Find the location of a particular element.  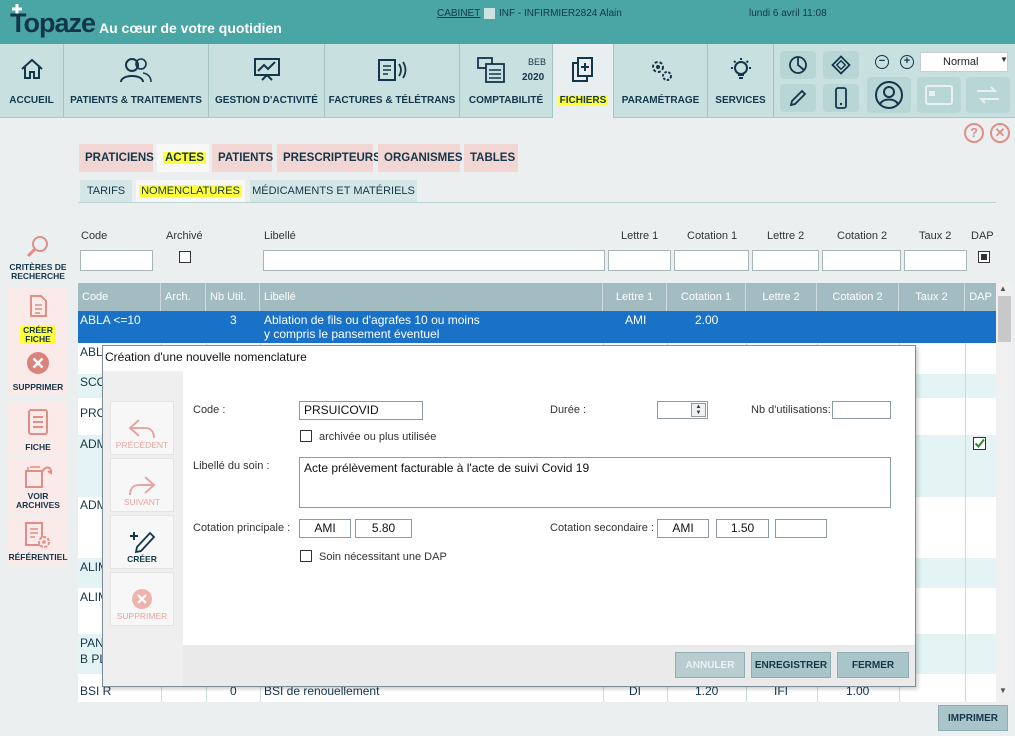

delete-button: SUPPRIMER is located at coordinates (38, 370).